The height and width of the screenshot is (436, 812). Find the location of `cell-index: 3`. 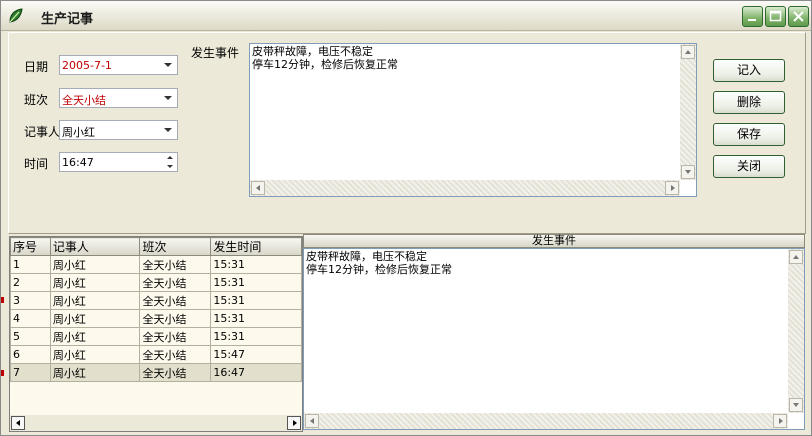

cell-index: 3 is located at coordinates (30, 300).